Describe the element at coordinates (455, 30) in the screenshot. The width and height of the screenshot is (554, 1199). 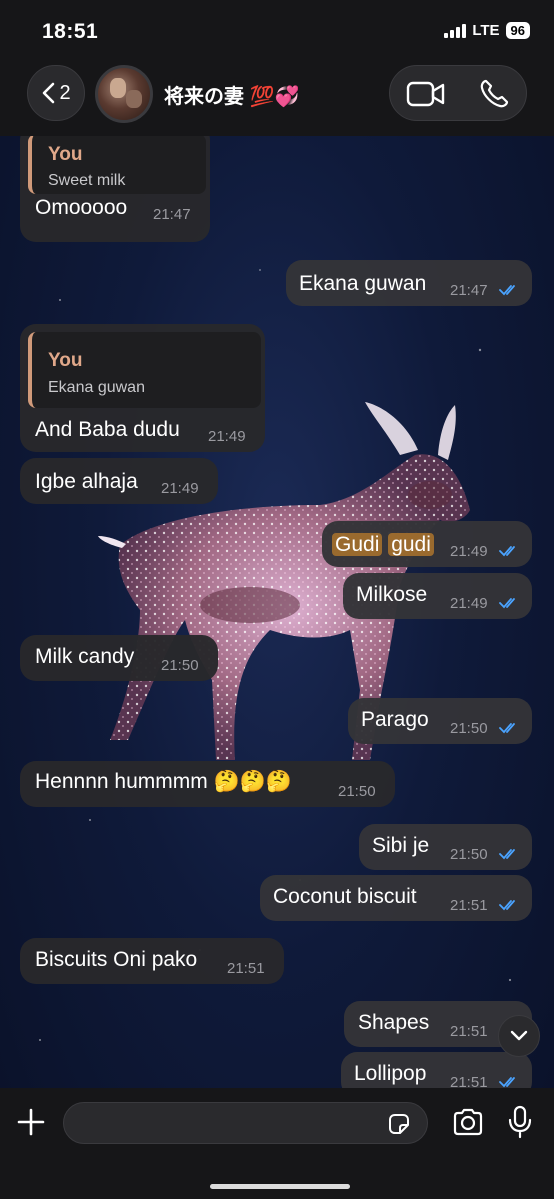
I see `cellular-signal-icon` at that location.